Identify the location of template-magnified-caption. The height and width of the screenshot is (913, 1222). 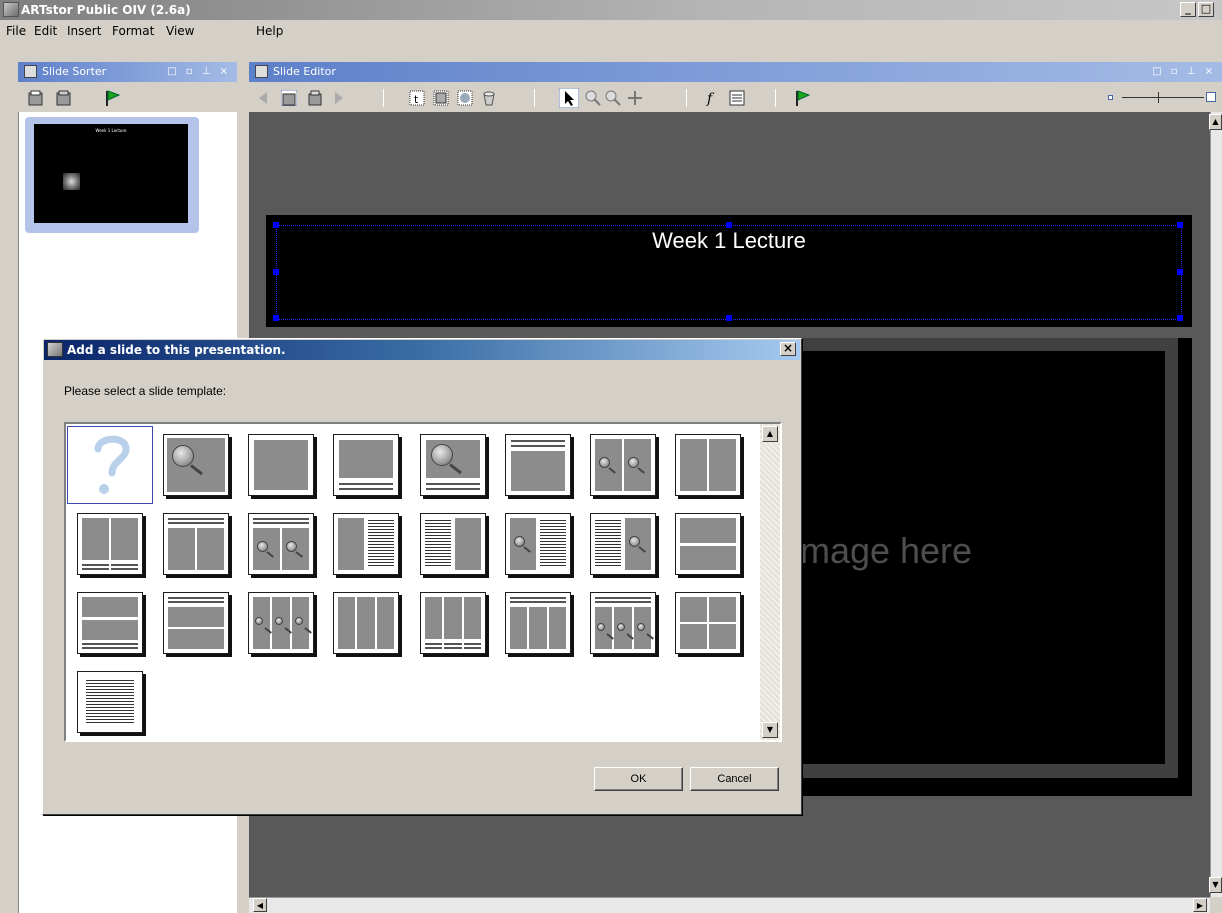
(453, 465).